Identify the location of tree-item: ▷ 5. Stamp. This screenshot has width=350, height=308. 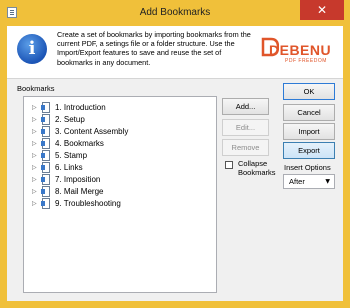
(59, 155).